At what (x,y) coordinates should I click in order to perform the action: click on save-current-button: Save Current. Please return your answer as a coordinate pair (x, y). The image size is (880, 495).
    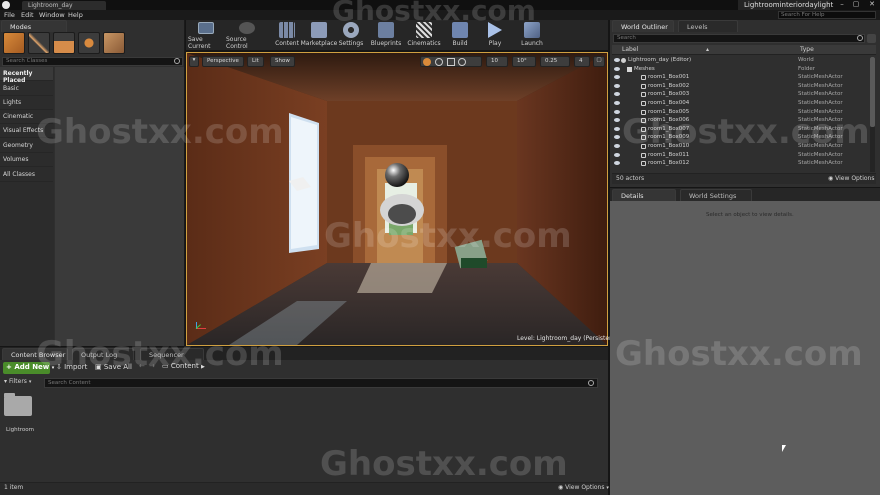
    Looking at the image, I should click on (206, 35).